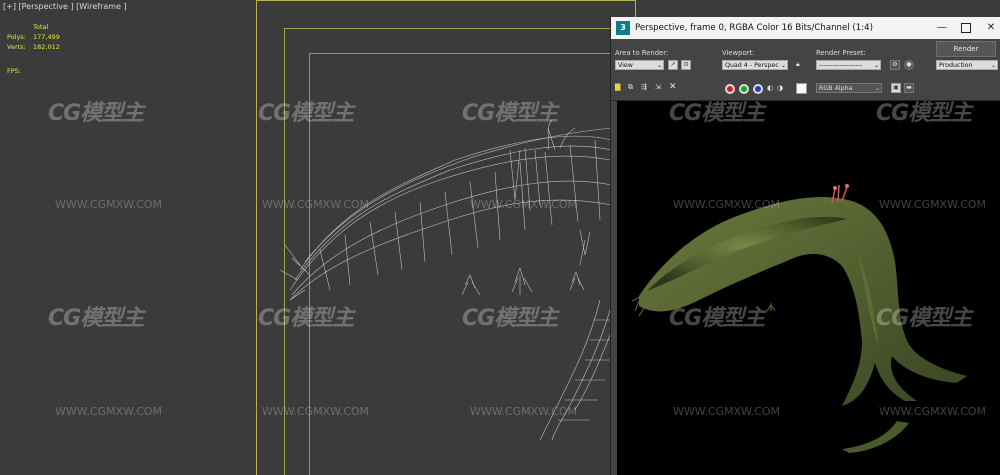 Image resolution: width=1000 pixels, height=475 pixels. Describe the element at coordinates (686, 65) in the screenshot. I see `auto-region-icon: ⊡` at that location.